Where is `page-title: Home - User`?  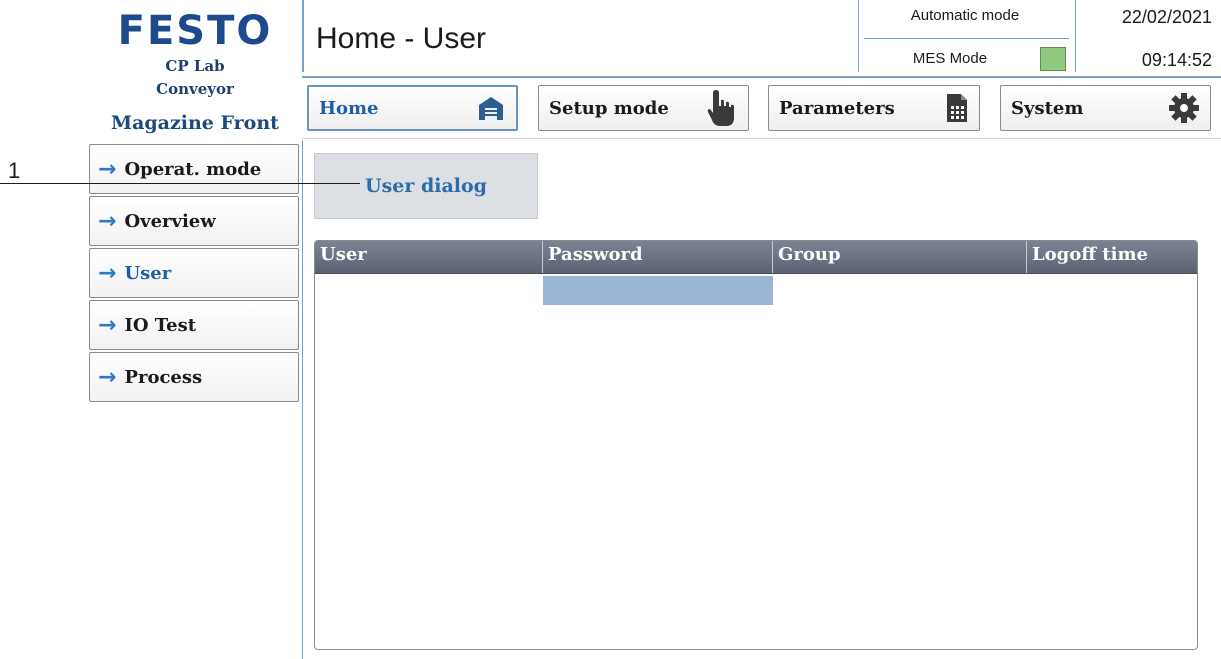
page-title: Home - User is located at coordinates (401, 38).